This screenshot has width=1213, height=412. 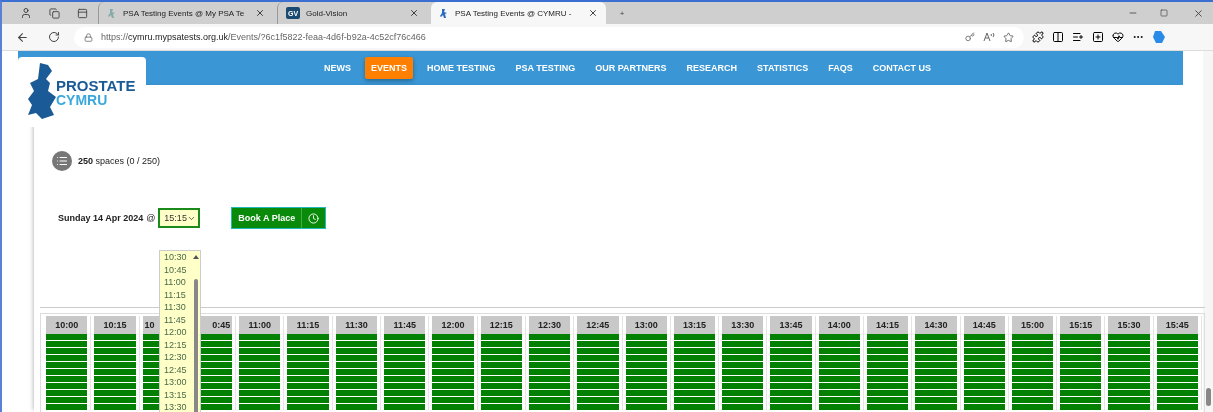 I want to click on favorite-icon, so click(x=1008, y=37).